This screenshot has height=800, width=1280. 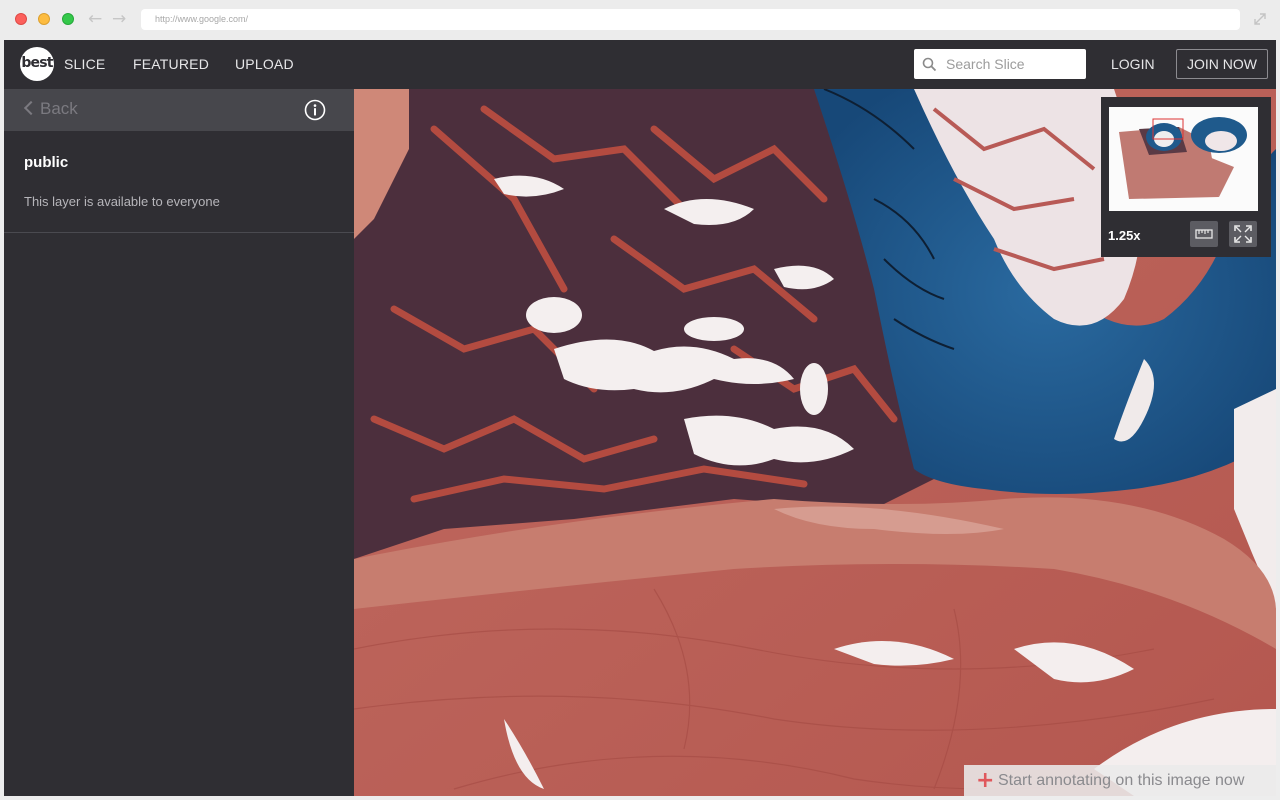 I want to click on minimap-thumbnail, so click(x=1183, y=159).